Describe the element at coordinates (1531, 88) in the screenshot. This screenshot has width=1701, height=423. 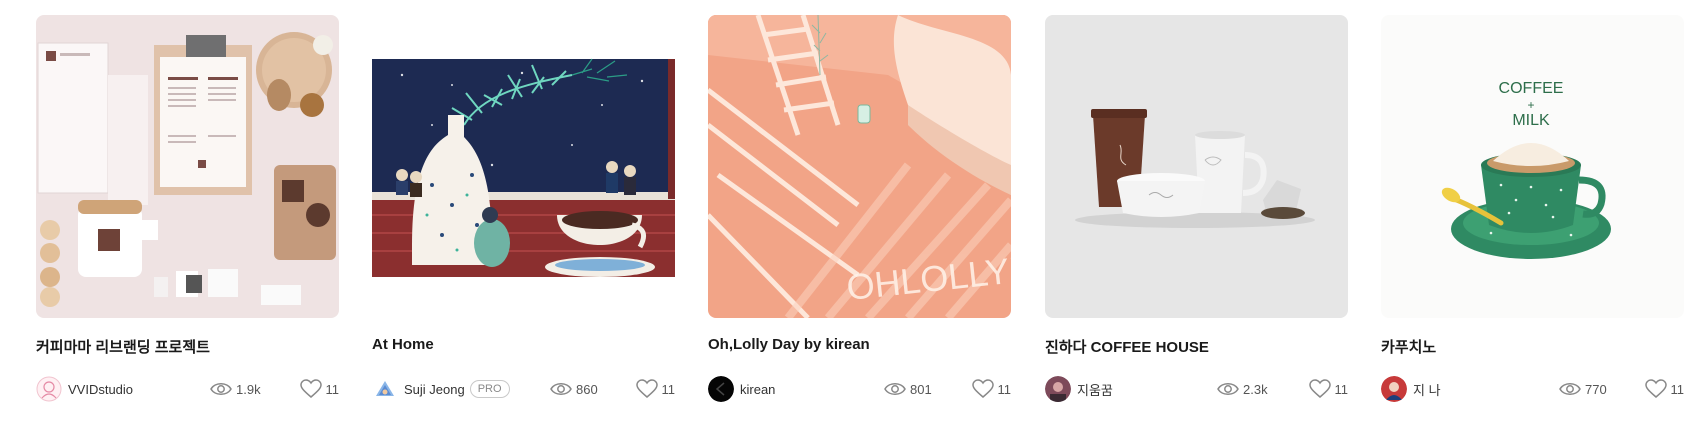
I see `illustration-text-line: COFFEE` at that location.